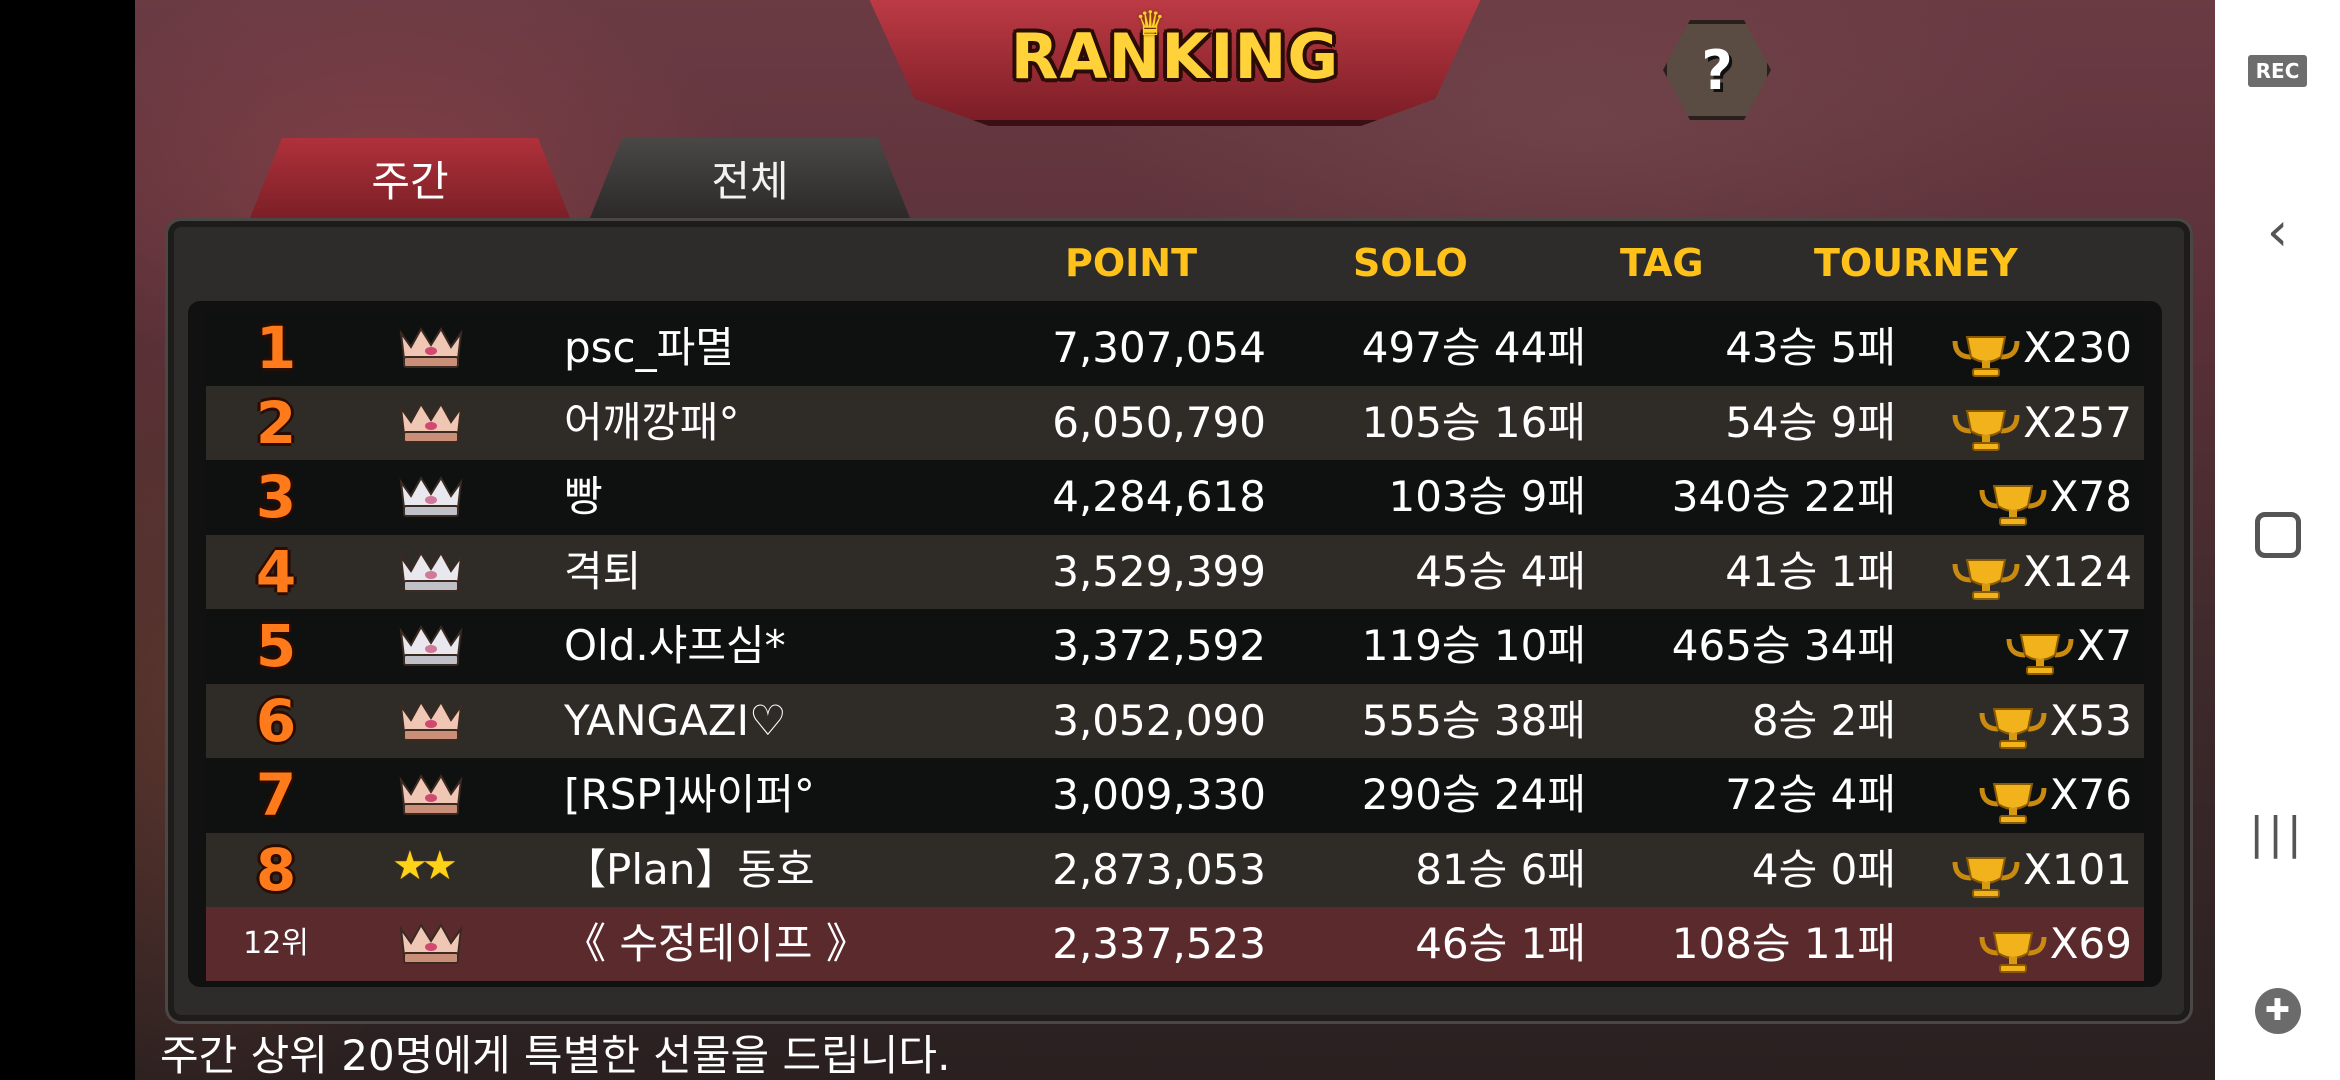  I want to click on tag-record: 340승 22패, so click(1783, 496).